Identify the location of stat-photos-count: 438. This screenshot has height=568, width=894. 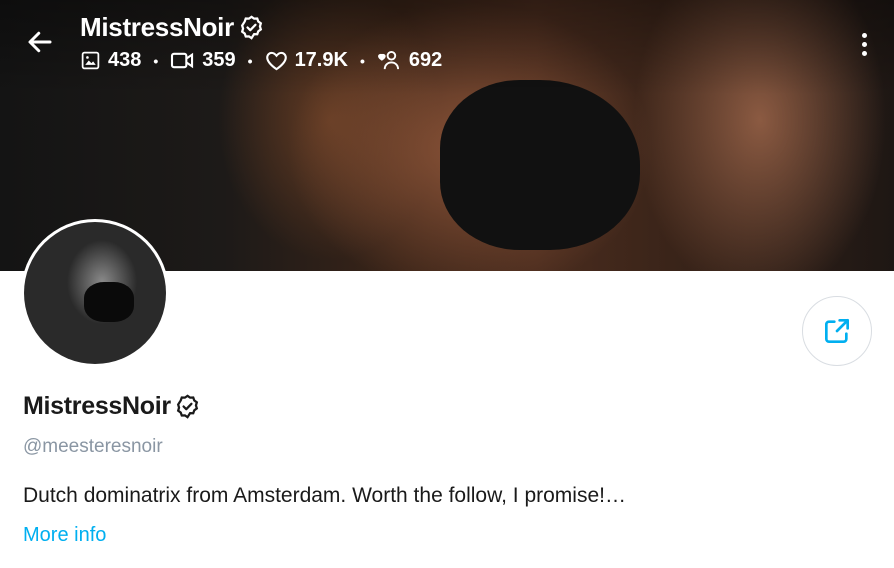
(125, 60).